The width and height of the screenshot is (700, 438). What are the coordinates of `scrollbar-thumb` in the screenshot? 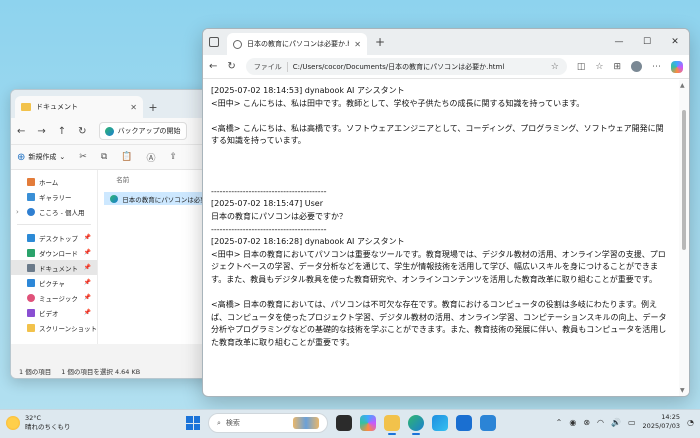 It's located at (684, 180).